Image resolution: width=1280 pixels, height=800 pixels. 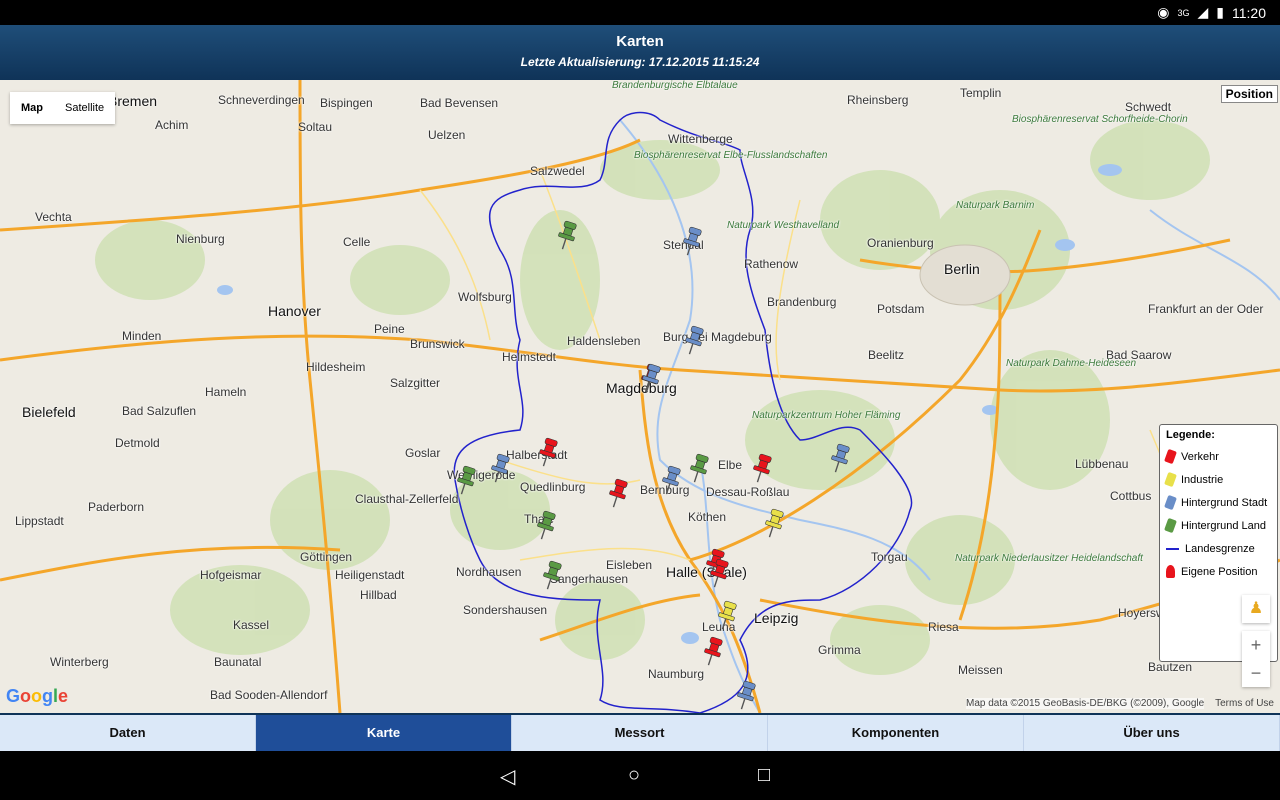 What do you see at coordinates (84, 108) in the screenshot?
I see `map-type-satellite: Satellite` at bounding box center [84, 108].